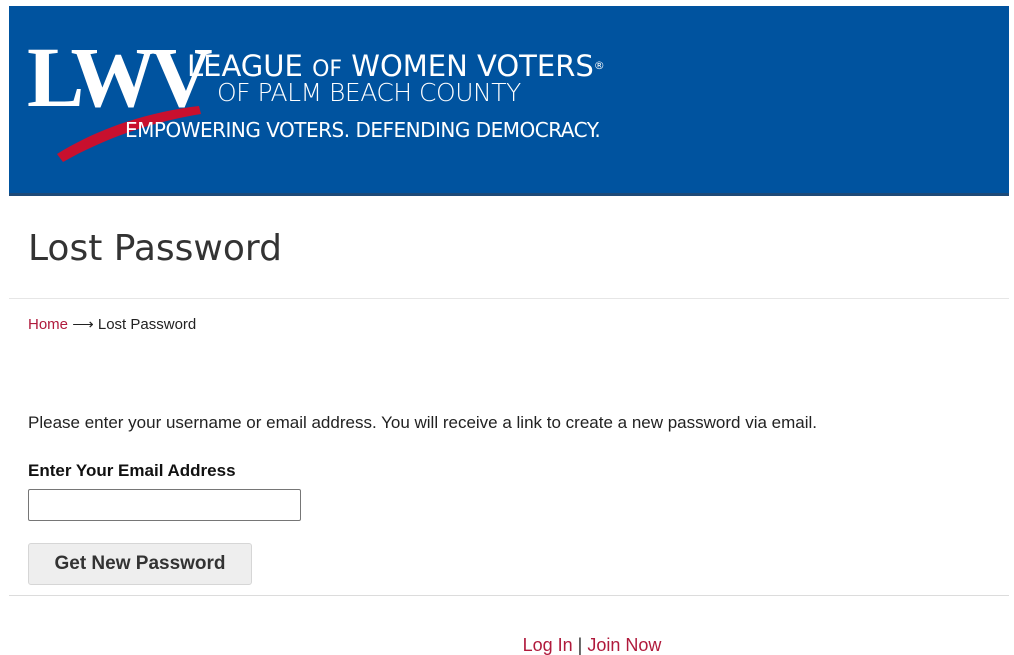  Describe the element at coordinates (509, 595) in the screenshot. I see `form-divider` at that location.